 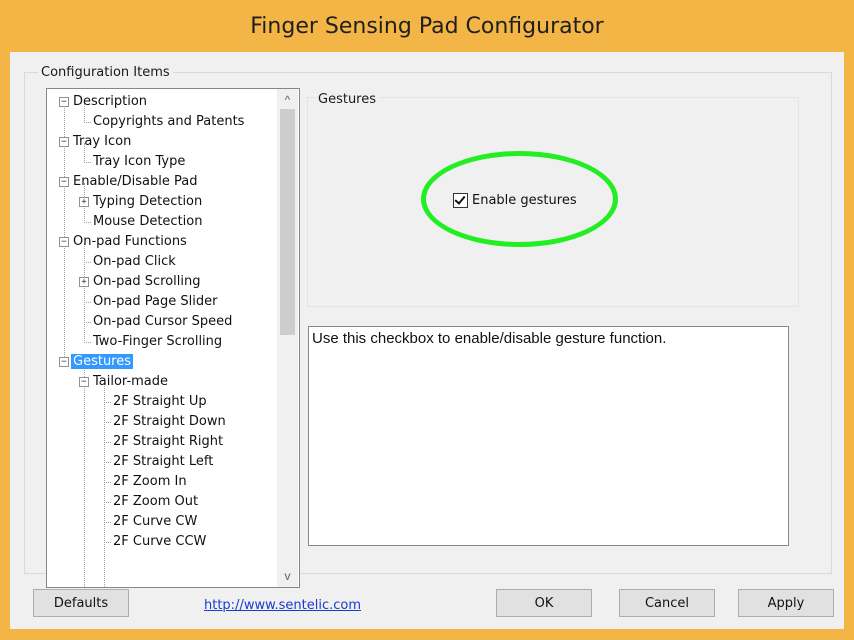 I want to click on tree-item-label: Copyrights and Patents, so click(x=169, y=121).